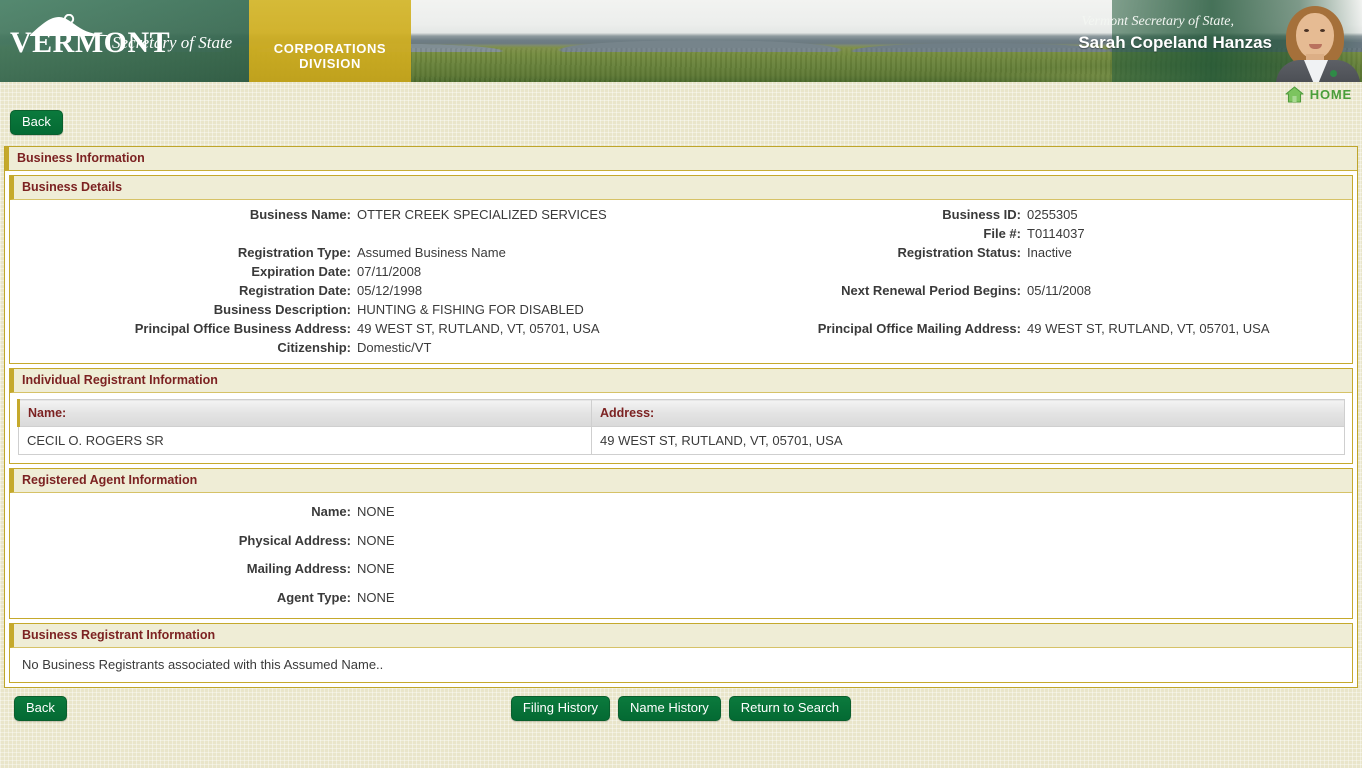  What do you see at coordinates (968, 440) in the screenshot?
I see `cell-registrant-address: 49 WEST ST, RUTLAND, VT, 05701, USA` at bounding box center [968, 440].